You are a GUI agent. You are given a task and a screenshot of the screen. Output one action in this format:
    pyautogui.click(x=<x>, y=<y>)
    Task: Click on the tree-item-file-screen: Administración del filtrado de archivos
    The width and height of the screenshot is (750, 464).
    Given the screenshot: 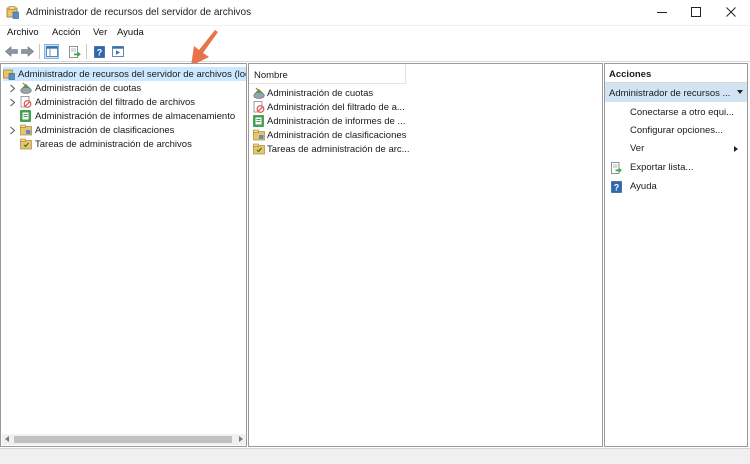 What is the action you would take?
    pyautogui.click(x=107, y=102)
    